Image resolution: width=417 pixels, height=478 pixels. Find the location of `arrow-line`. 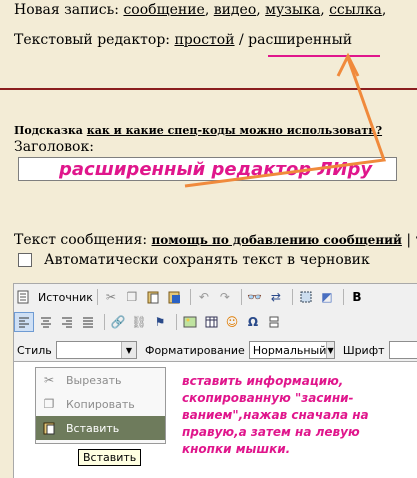

arrow-line is located at coordinates (285, 122).